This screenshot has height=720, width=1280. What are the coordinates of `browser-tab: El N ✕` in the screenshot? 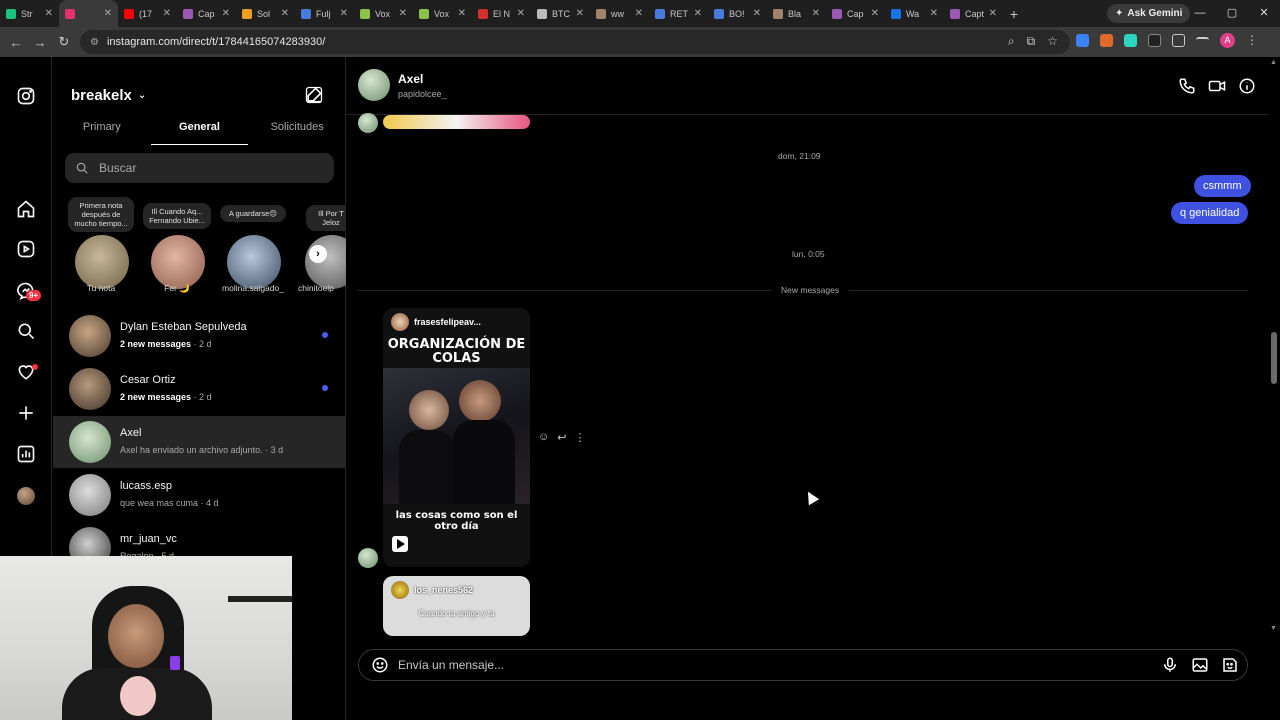 It's located at (501, 13).